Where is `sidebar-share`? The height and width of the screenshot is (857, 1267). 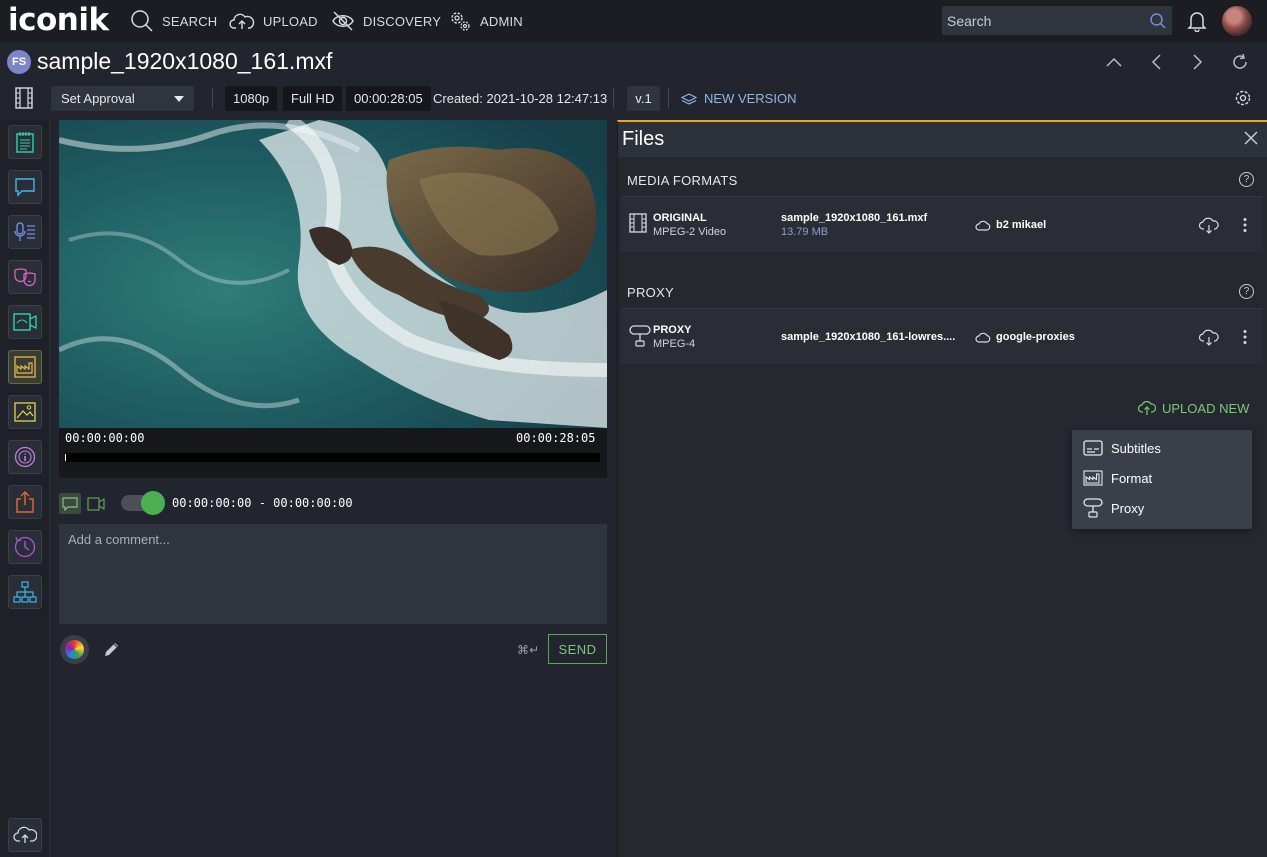
sidebar-share is located at coordinates (25, 502).